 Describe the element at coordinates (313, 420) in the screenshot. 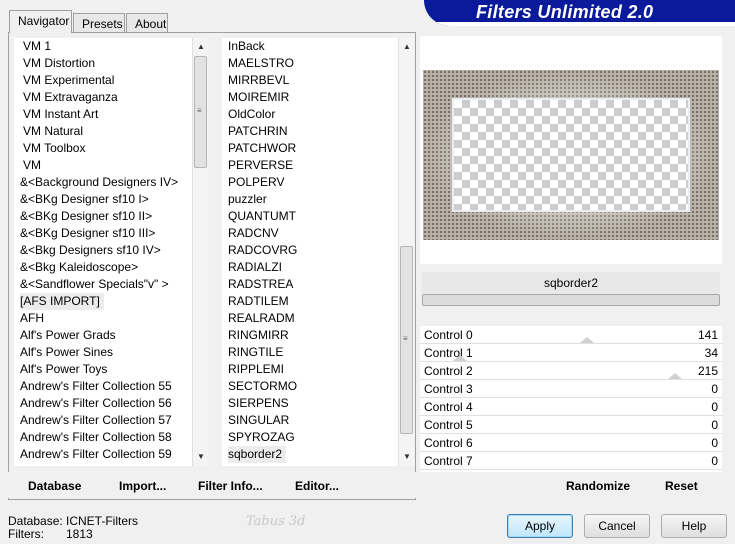

I see `filter-list-item: SINGULAR` at that location.